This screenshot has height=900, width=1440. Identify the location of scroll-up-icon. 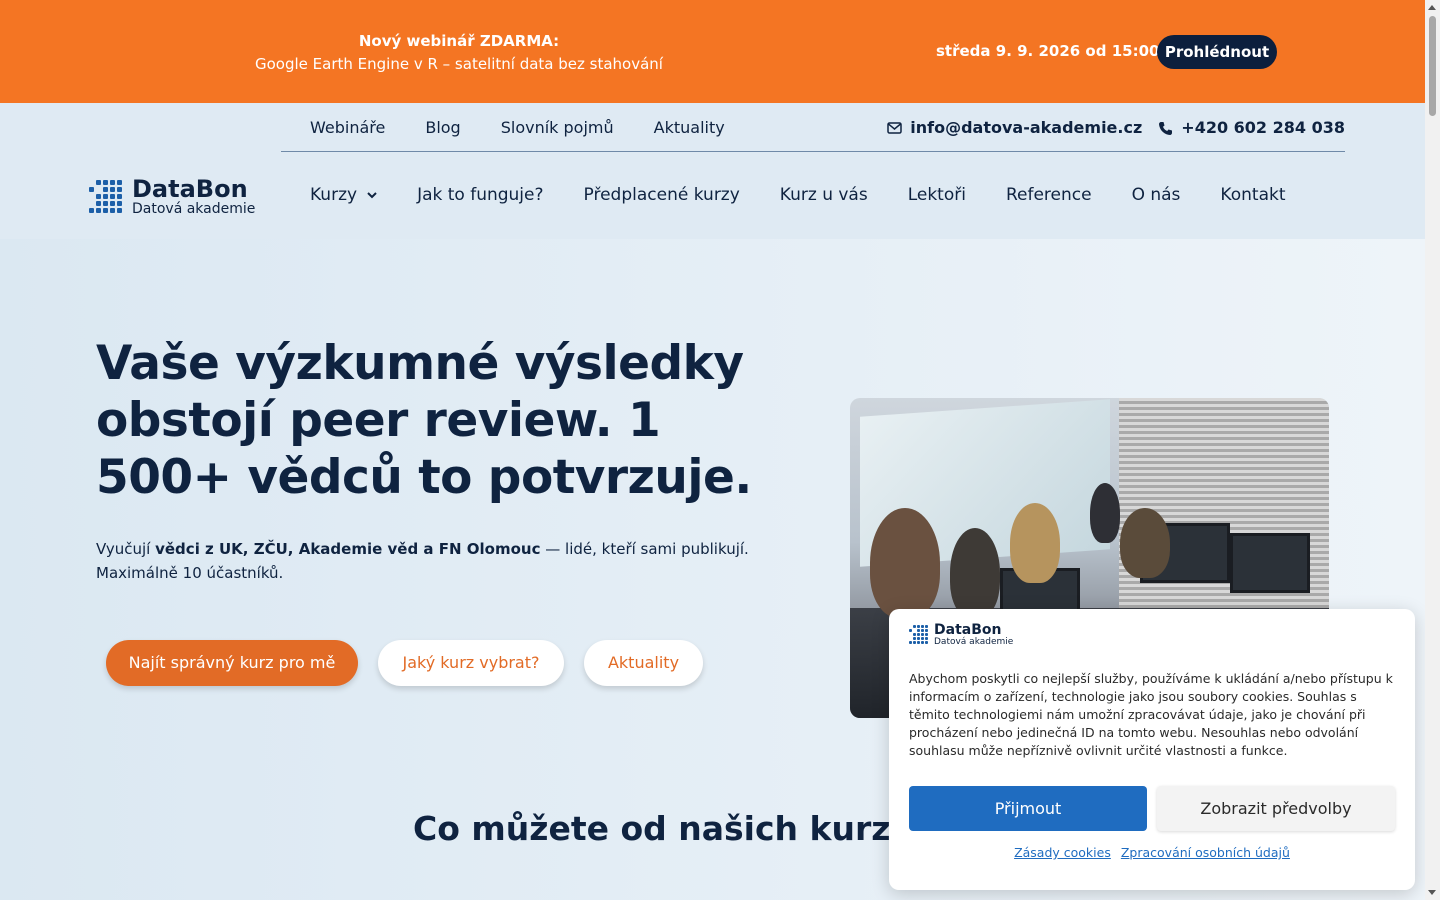
(1432, 7).